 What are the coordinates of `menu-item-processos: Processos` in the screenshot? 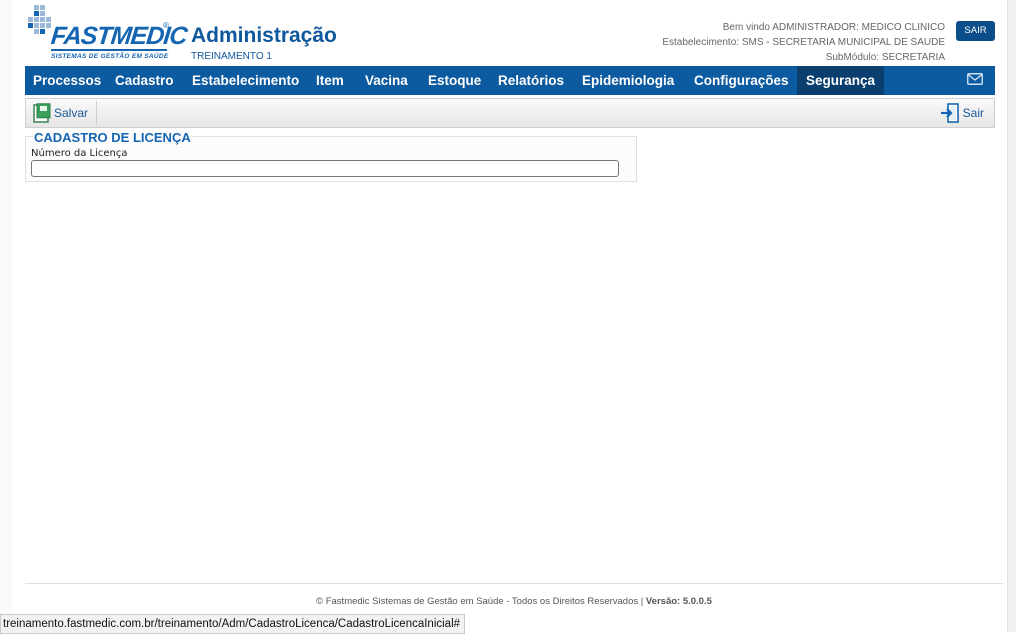 It's located at (67, 80).